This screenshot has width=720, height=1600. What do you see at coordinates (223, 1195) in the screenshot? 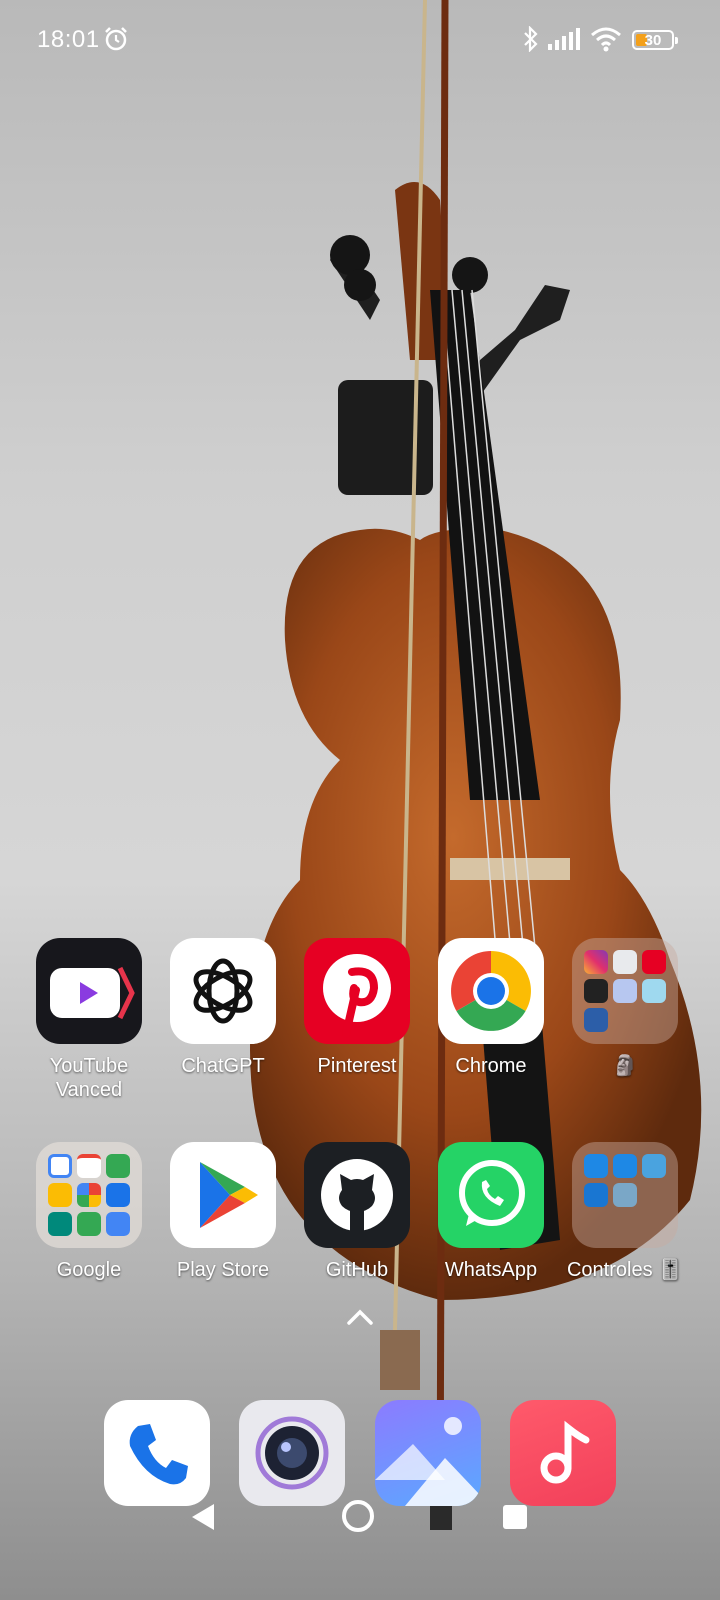
I see `play-store-icon` at bounding box center [223, 1195].